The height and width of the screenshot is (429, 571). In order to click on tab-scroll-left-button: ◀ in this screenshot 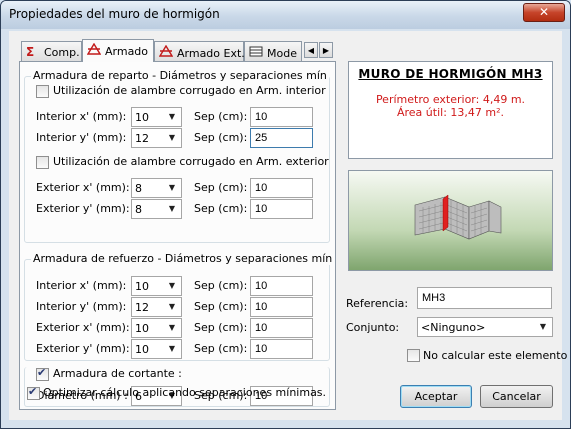, I will do `click(311, 50)`.